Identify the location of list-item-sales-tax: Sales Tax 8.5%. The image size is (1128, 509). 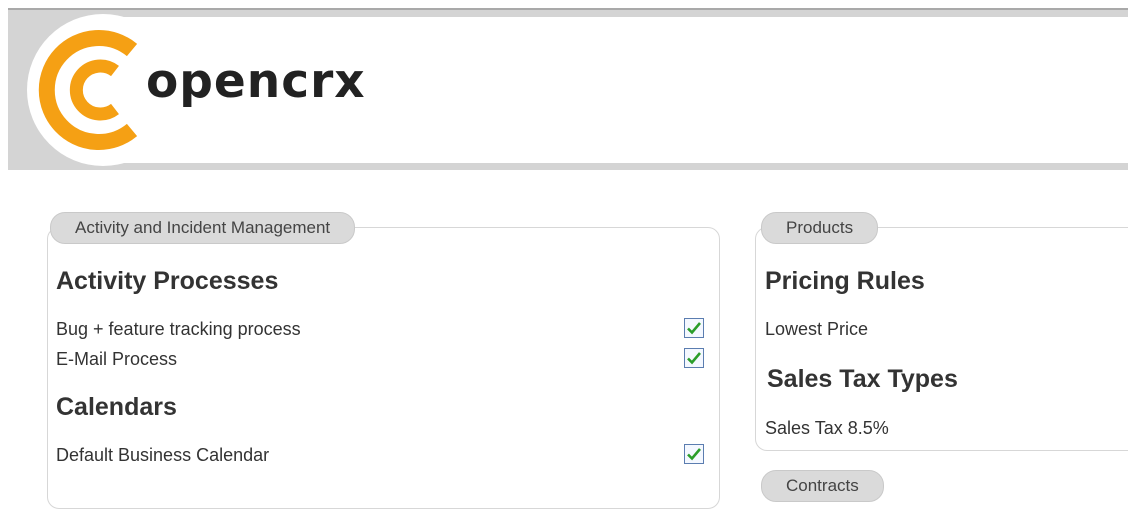
(827, 428).